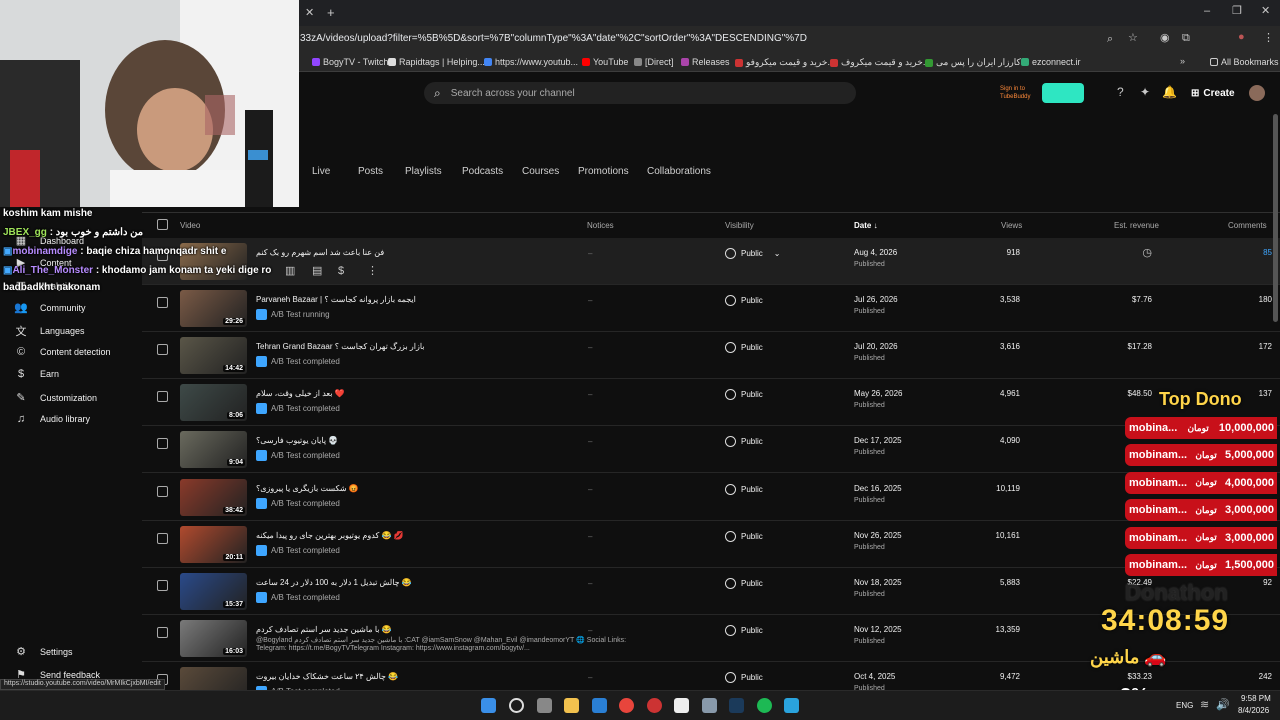 The image size is (1280, 720). What do you see at coordinates (1204, 705) in the screenshot?
I see `wifi-icon: ≋` at bounding box center [1204, 705].